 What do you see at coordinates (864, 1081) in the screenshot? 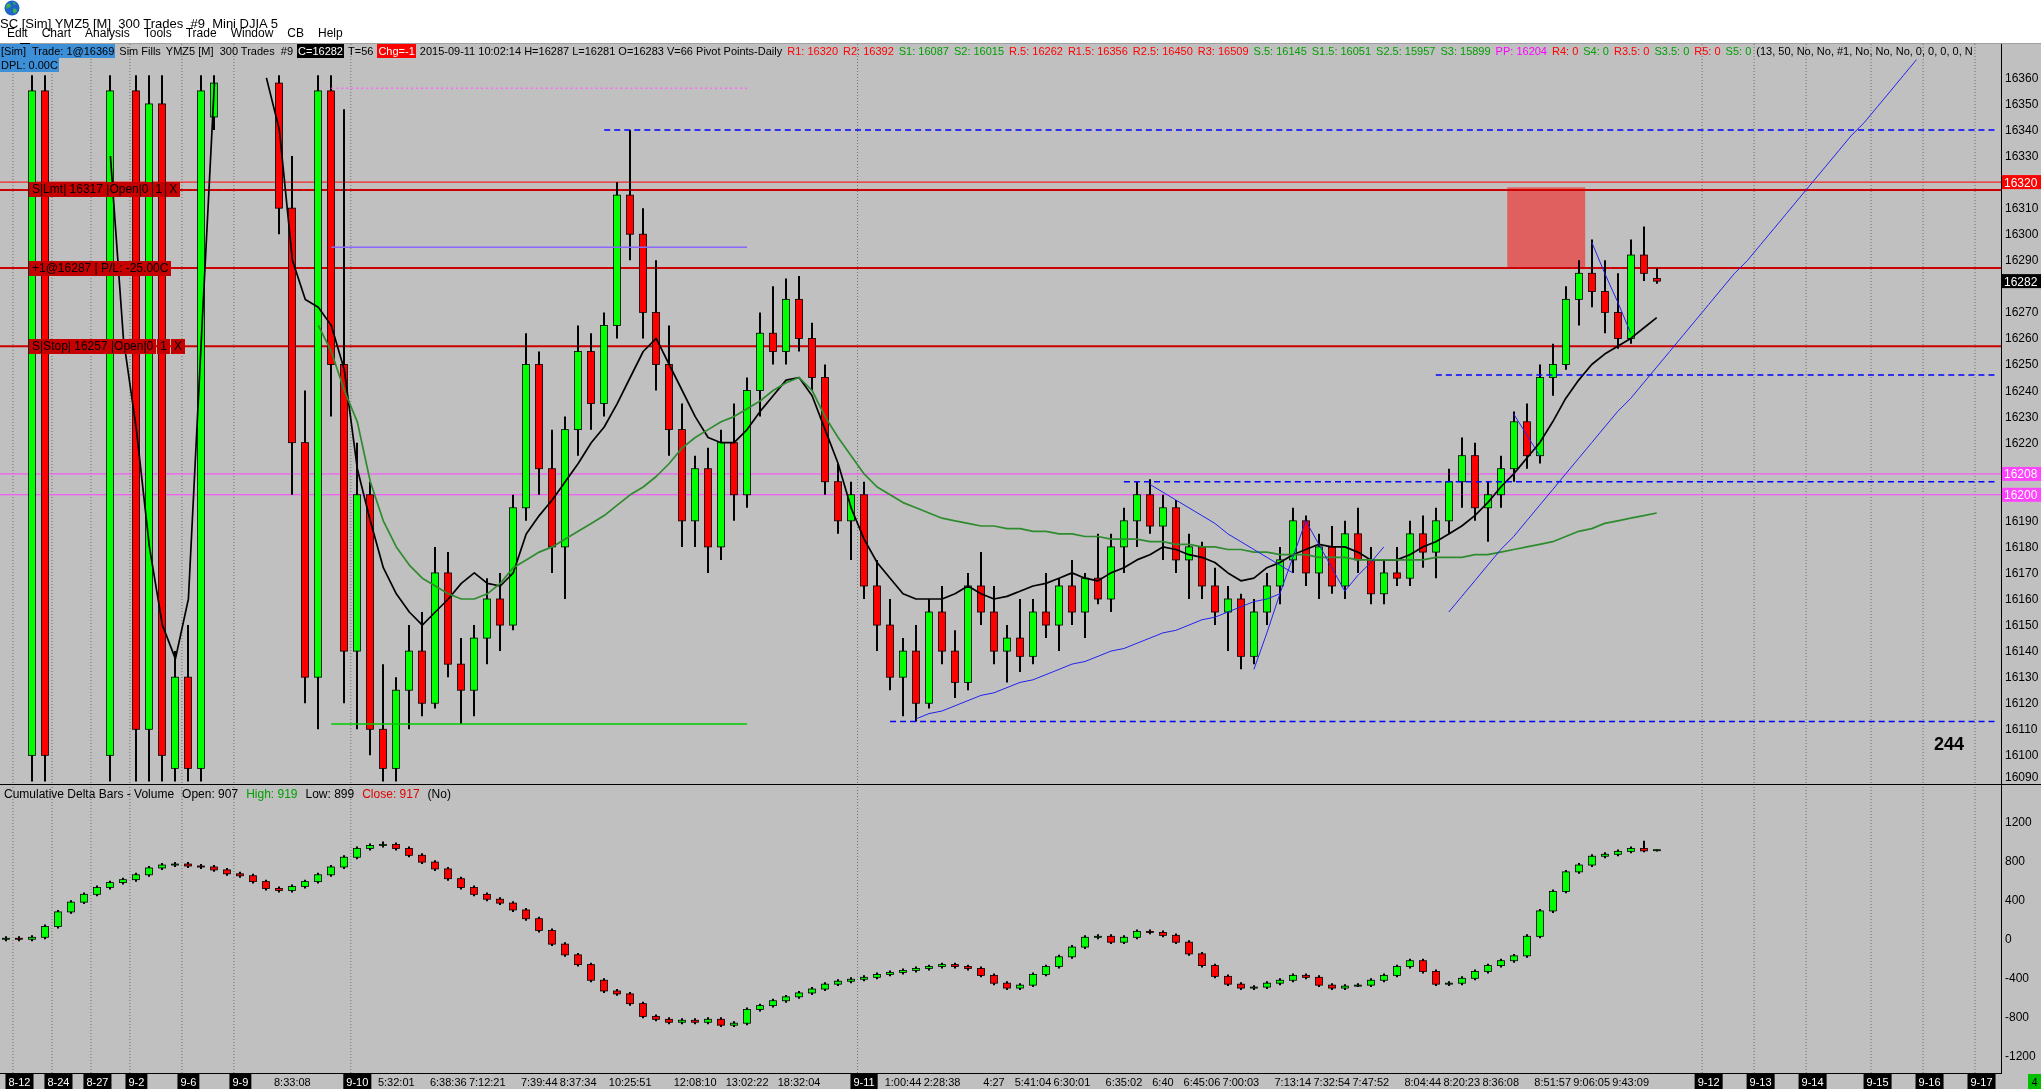
I see `date-label: 9-11` at bounding box center [864, 1081].